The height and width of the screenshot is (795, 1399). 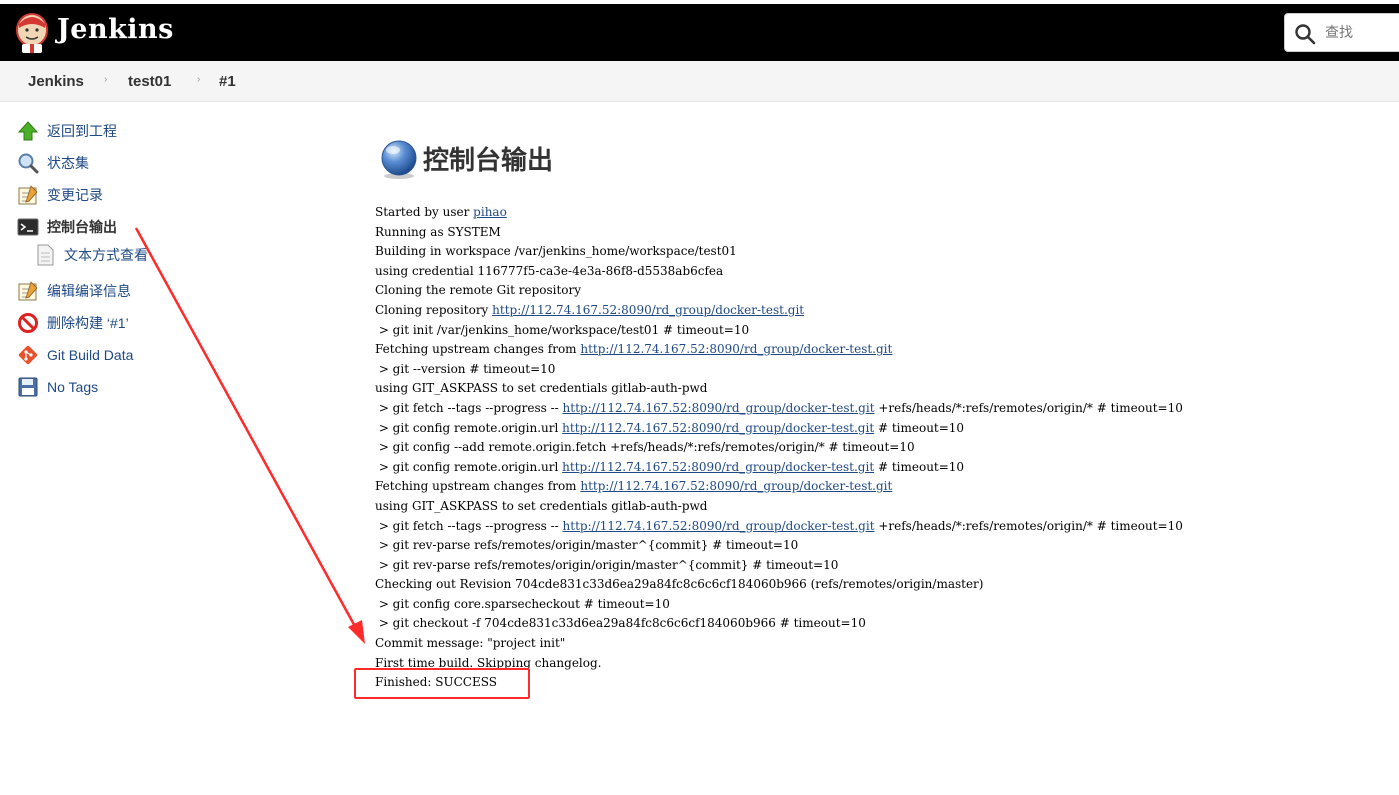 What do you see at coordinates (488, 161) in the screenshot?
I see `page-title: 控制台输出` at bounding box center [488, 161].